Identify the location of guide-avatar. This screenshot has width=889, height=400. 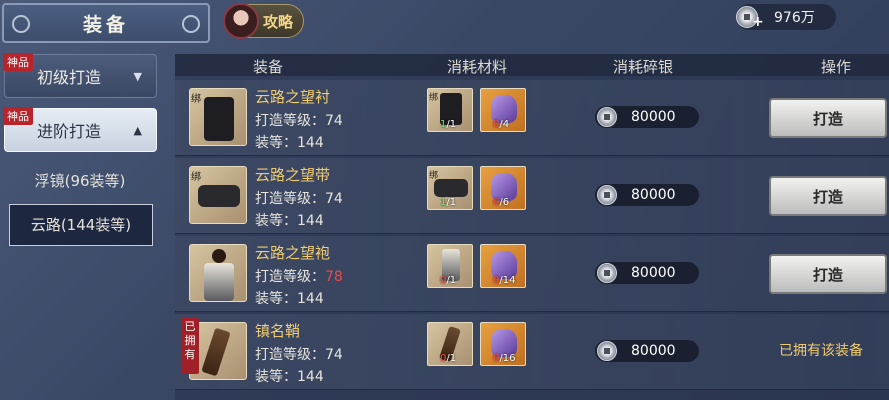
(241, 21).